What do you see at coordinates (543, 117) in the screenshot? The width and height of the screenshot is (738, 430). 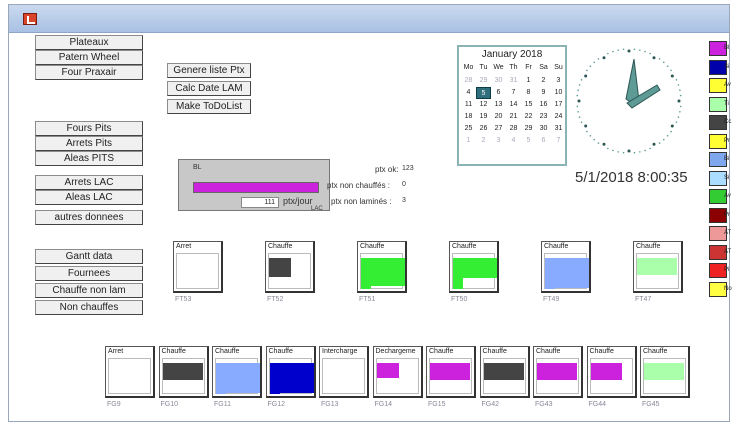 I see `calendar-day: 23` at bounding box center [543, 117].